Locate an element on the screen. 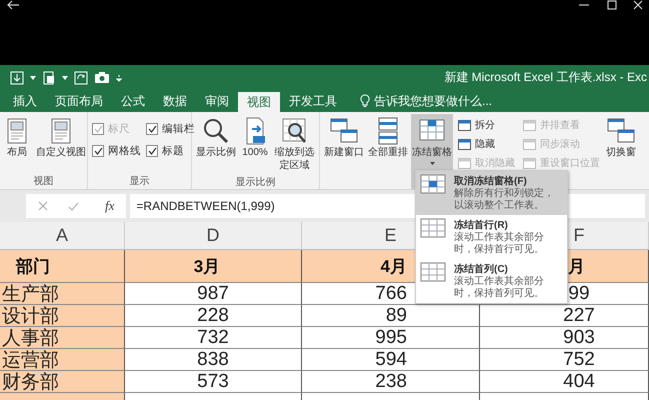 The width and height of the screenshot is (649, 400). group-label: 显示比例 is located at coordinates (255, 182).